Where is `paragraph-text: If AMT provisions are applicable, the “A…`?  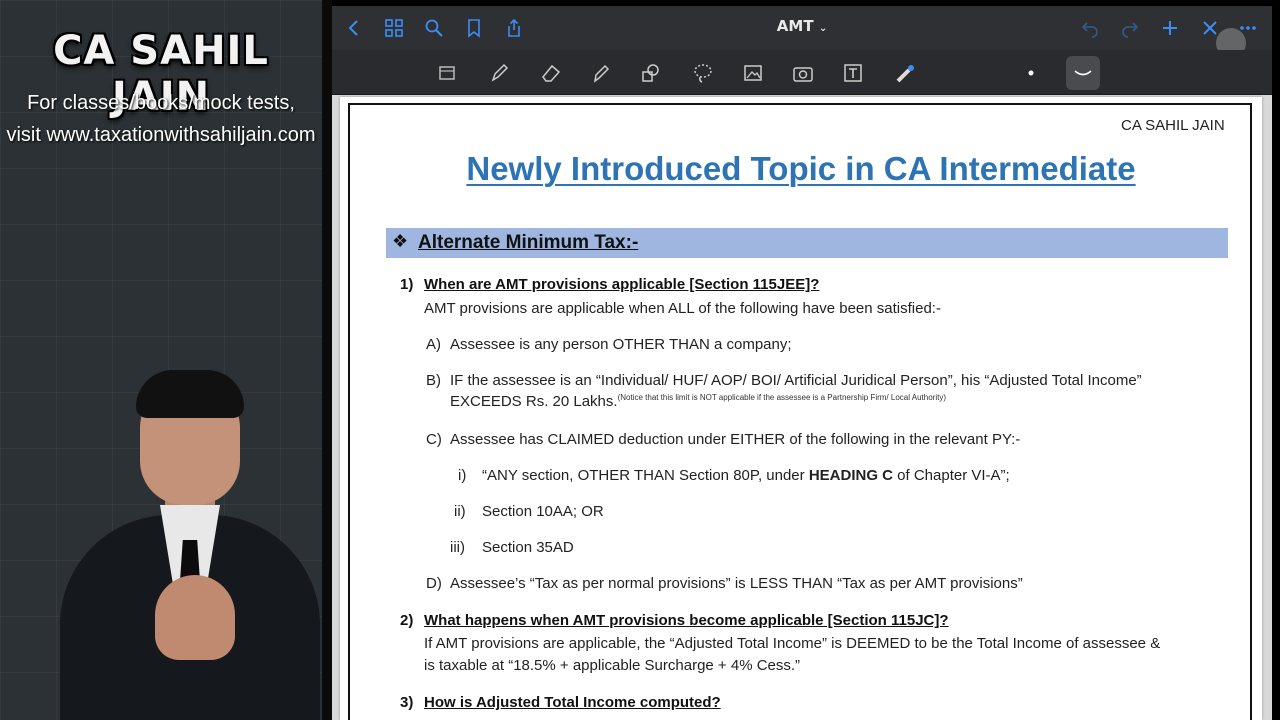 paragraph-text: If AMT provisions are applicable, the “A… is located at coordinates (792, 643).